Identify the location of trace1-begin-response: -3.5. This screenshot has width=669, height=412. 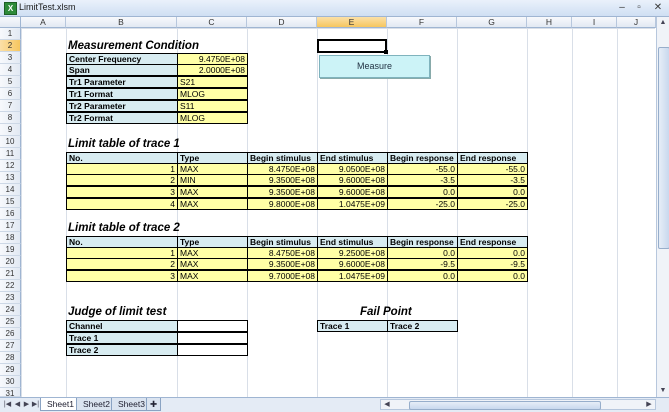
(422, 180).